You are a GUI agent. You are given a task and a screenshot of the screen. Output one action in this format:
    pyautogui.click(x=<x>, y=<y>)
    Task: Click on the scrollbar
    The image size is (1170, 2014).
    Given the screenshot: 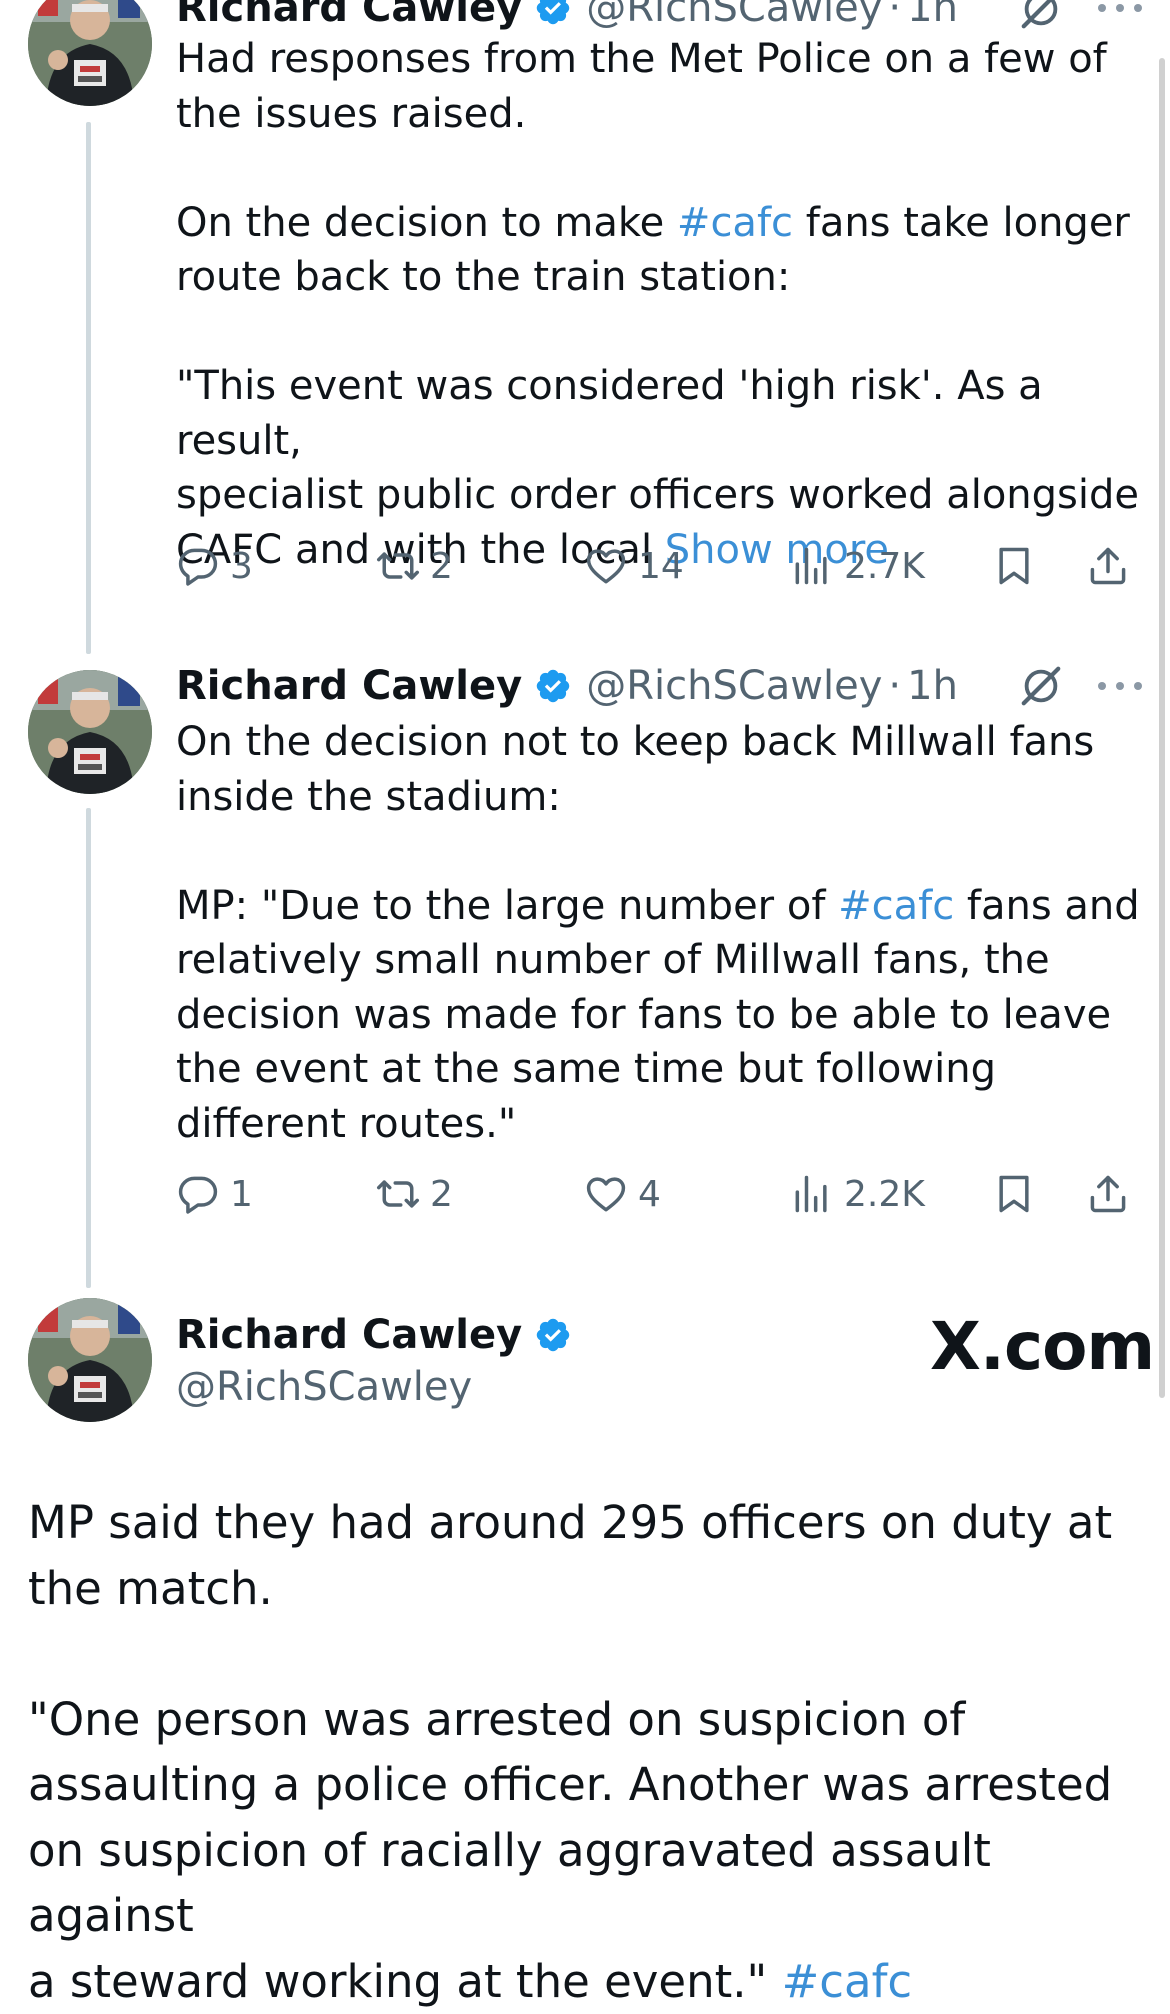 What is the action you would take?
    pyautogui.click(x=1162, y=728)
    